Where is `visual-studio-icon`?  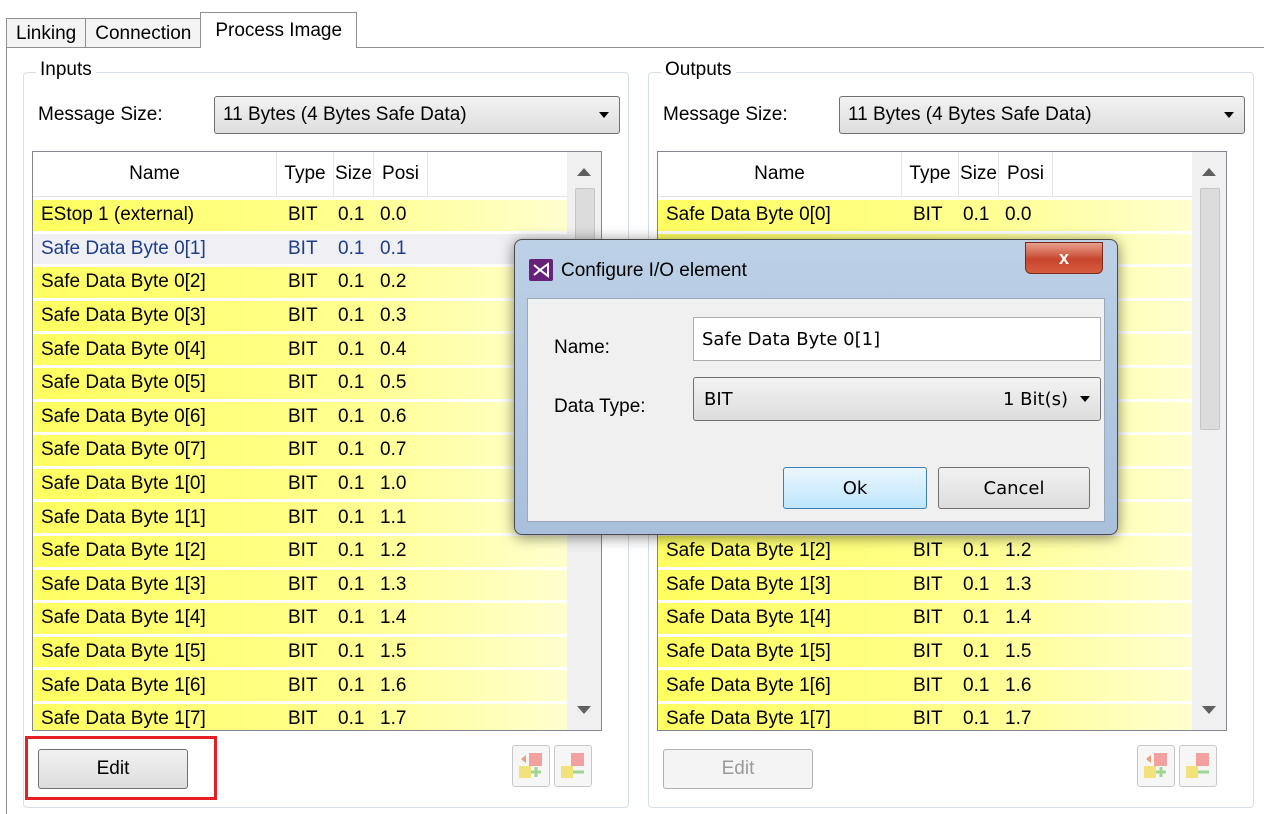 visual-studio-icon is located at coordinates (541, 270).